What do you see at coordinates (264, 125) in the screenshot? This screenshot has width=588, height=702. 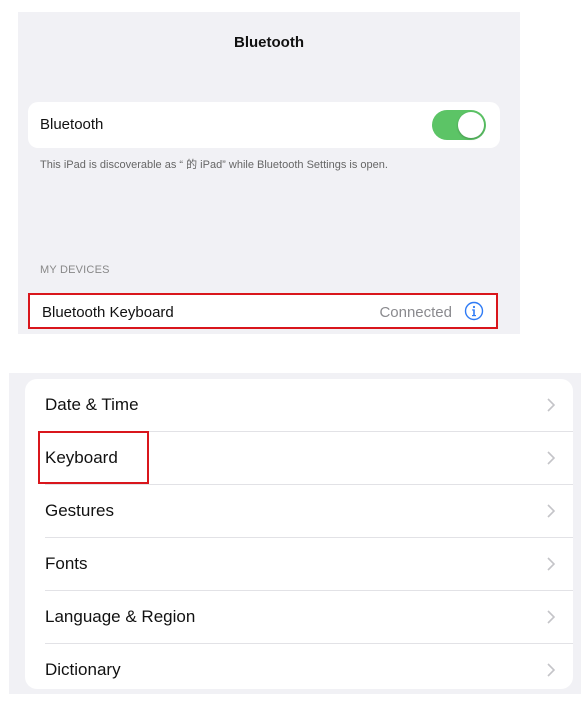 I see `bluetooth-toggle-row: Bluetooth` at bounding box center [264, 125].